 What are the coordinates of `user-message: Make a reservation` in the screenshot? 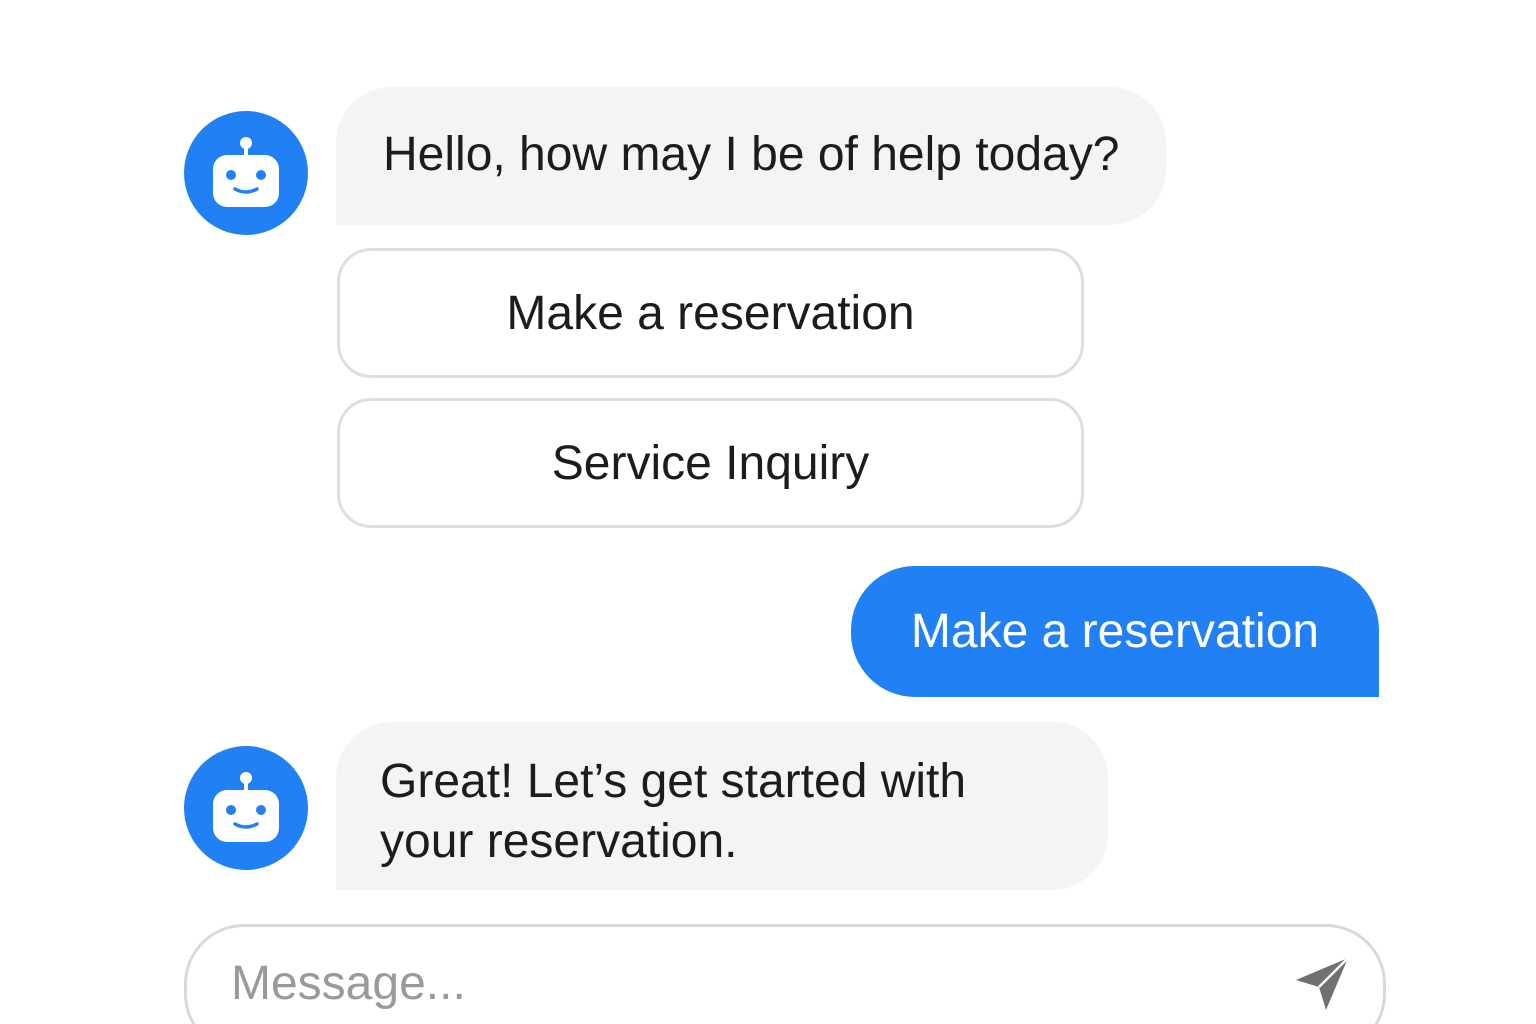 It's located at (1115, 631).